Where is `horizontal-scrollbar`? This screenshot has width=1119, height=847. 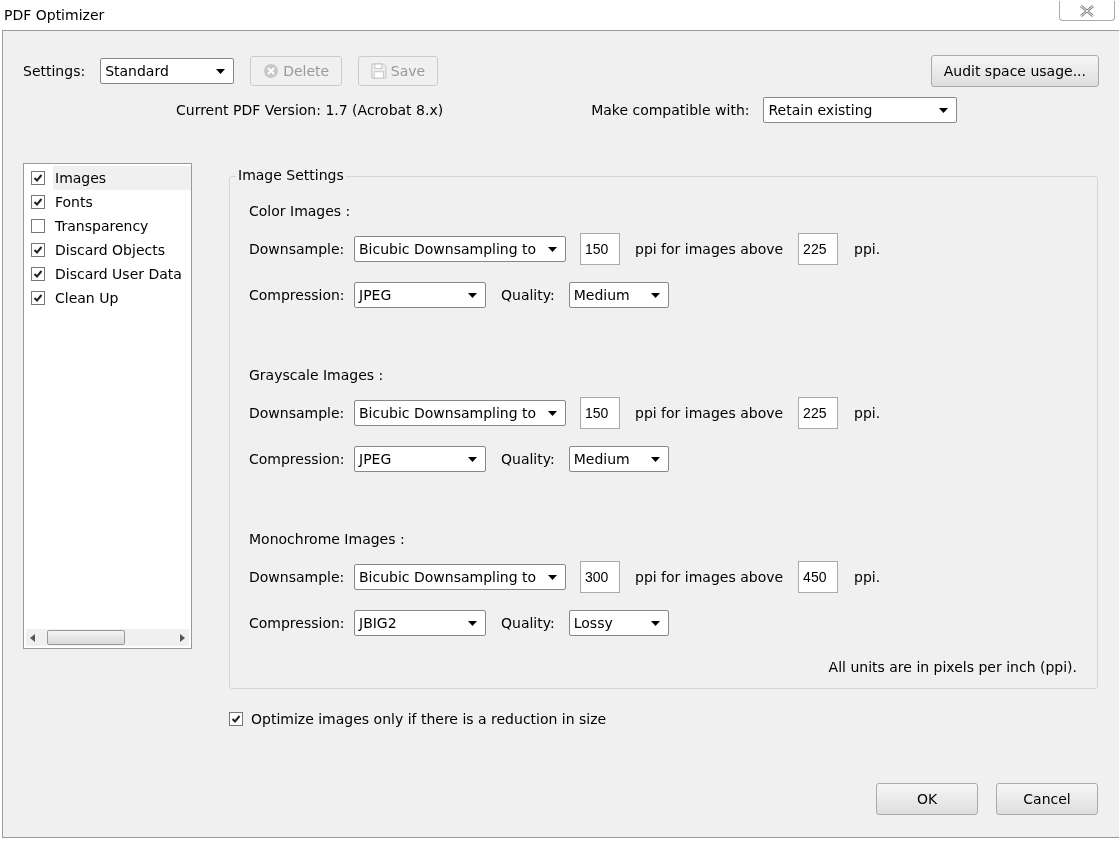 horizontal-scrollbar is located at coordinates (107, 637).